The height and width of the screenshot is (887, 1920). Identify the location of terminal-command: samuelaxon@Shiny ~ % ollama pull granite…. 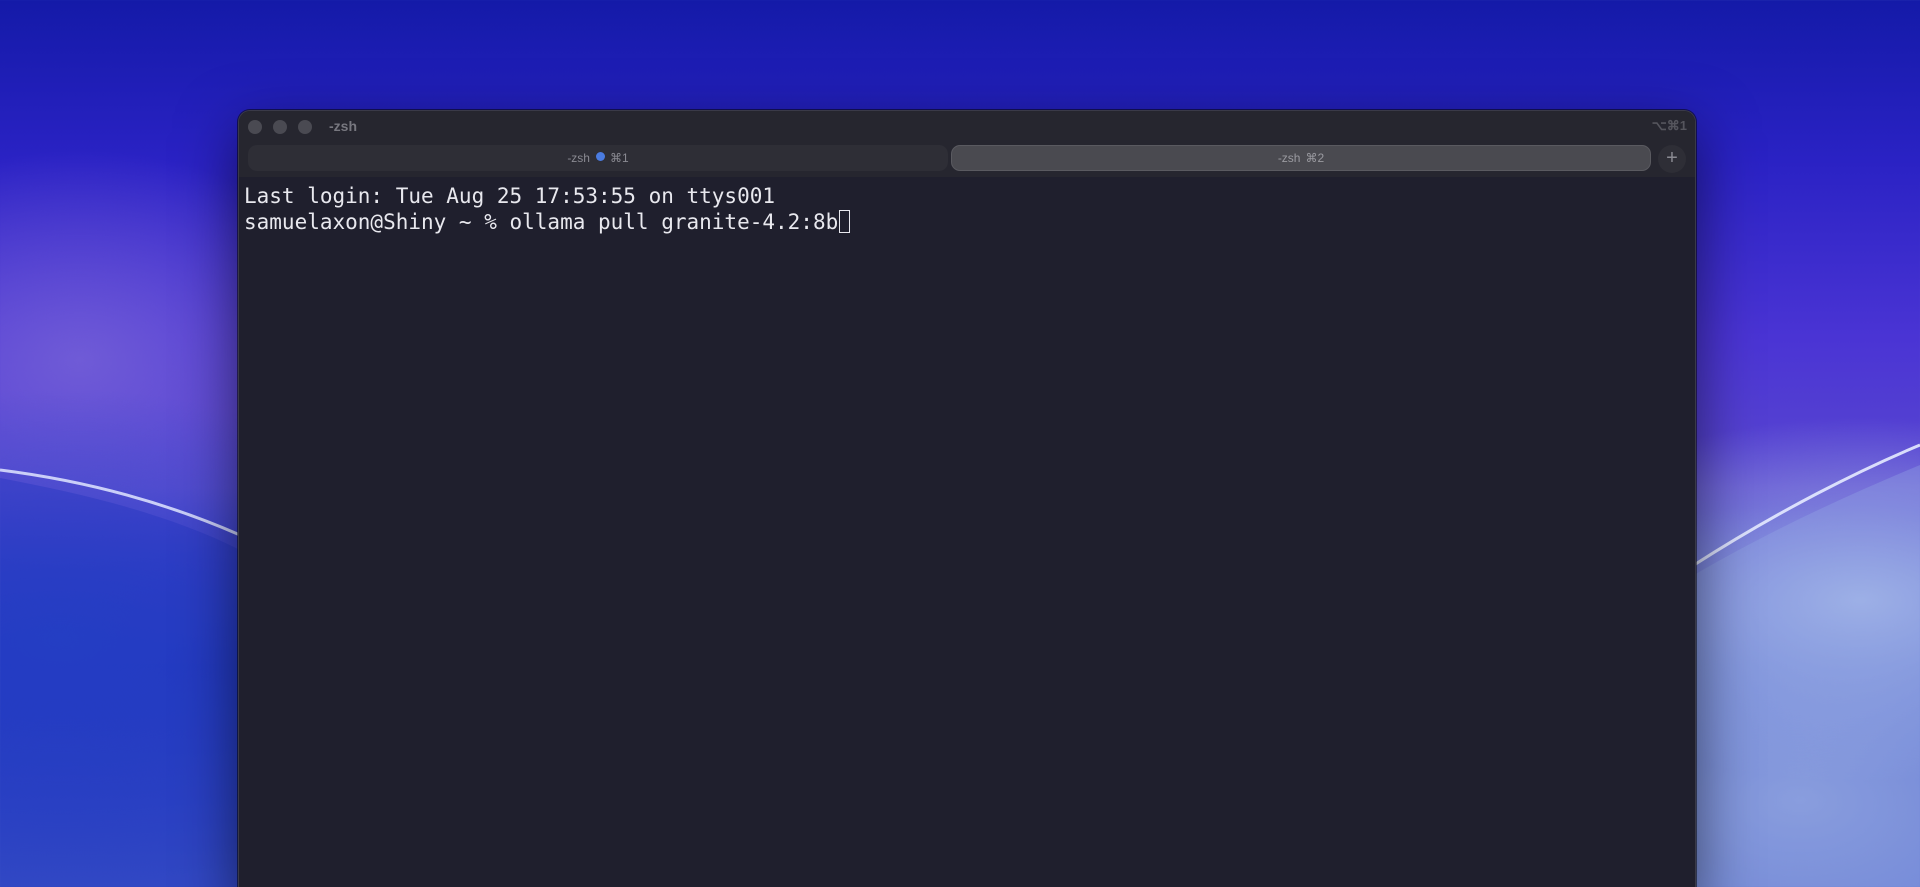
(541, 222).